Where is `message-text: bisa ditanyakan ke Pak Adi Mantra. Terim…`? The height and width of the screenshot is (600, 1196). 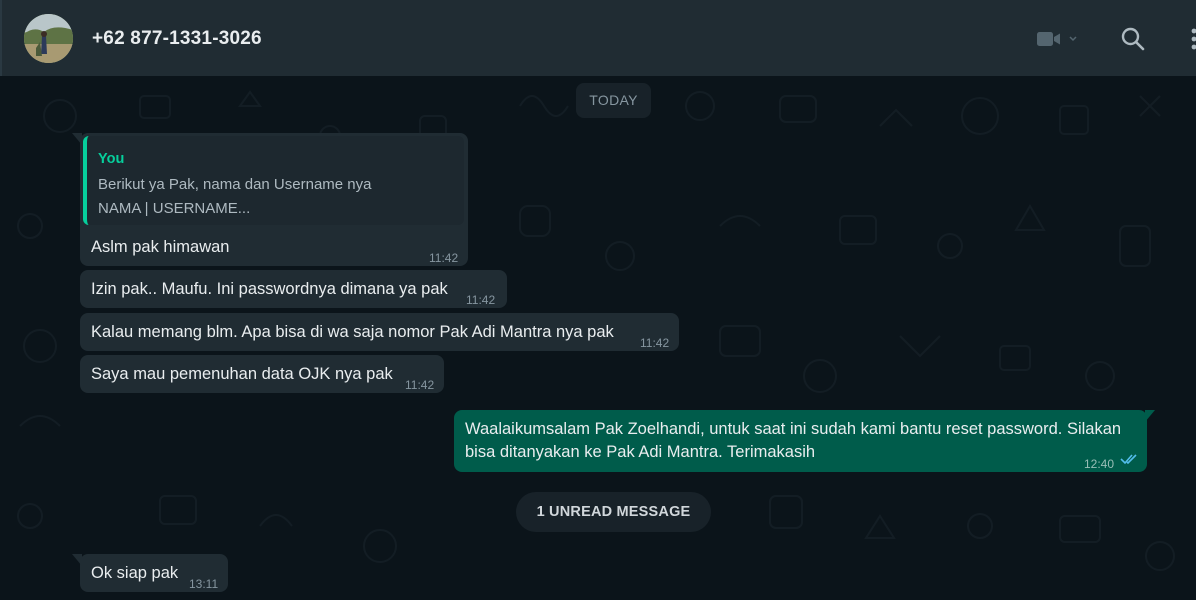 message-text: bisa ditanyakan ke Pak Adi Mantra. Terim… is located at coordinates (640, 452).